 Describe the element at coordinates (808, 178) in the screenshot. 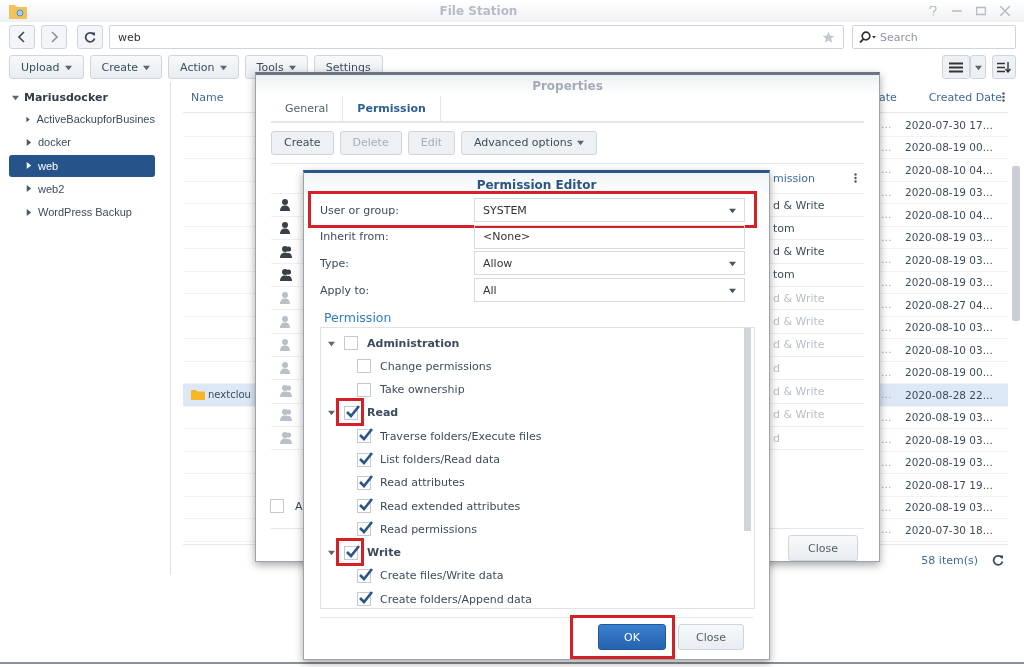

I see `column-header: mission` at that location.